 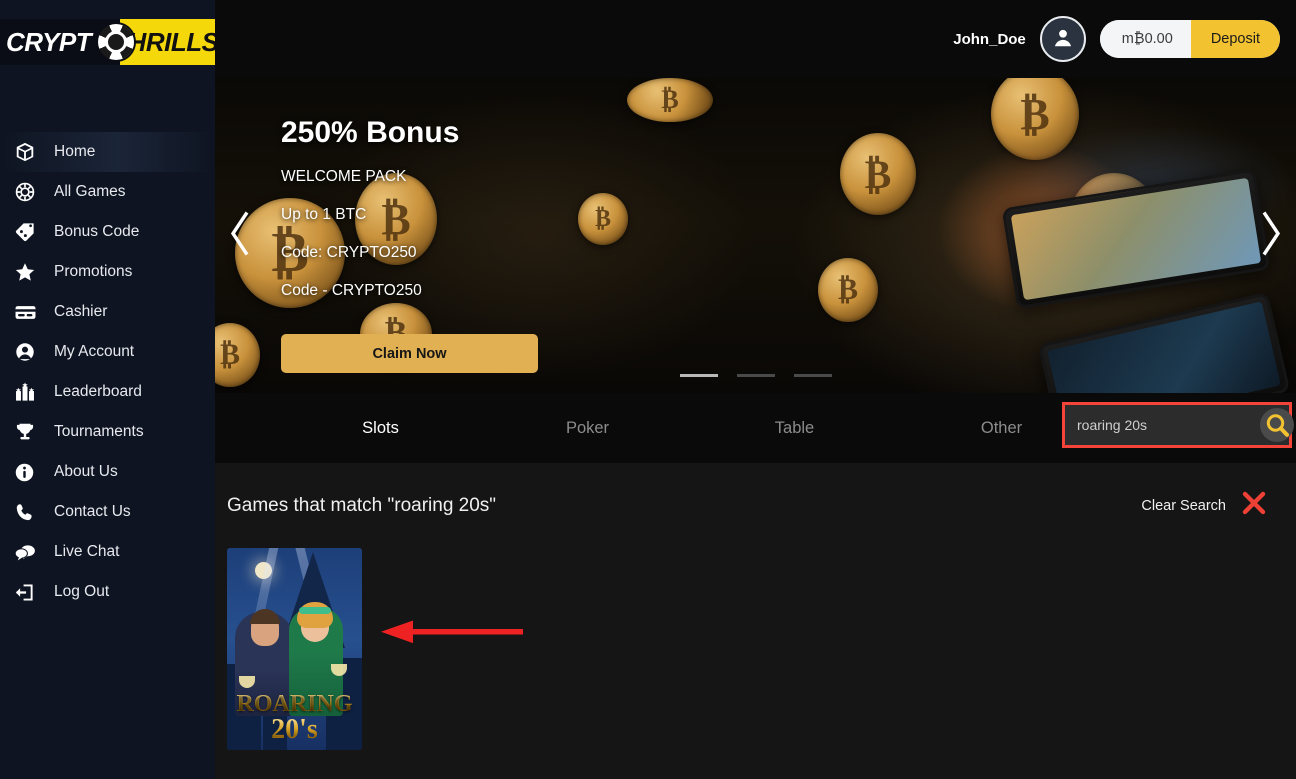 I want to click on close-x-icon, so click(x=1254, y=505).